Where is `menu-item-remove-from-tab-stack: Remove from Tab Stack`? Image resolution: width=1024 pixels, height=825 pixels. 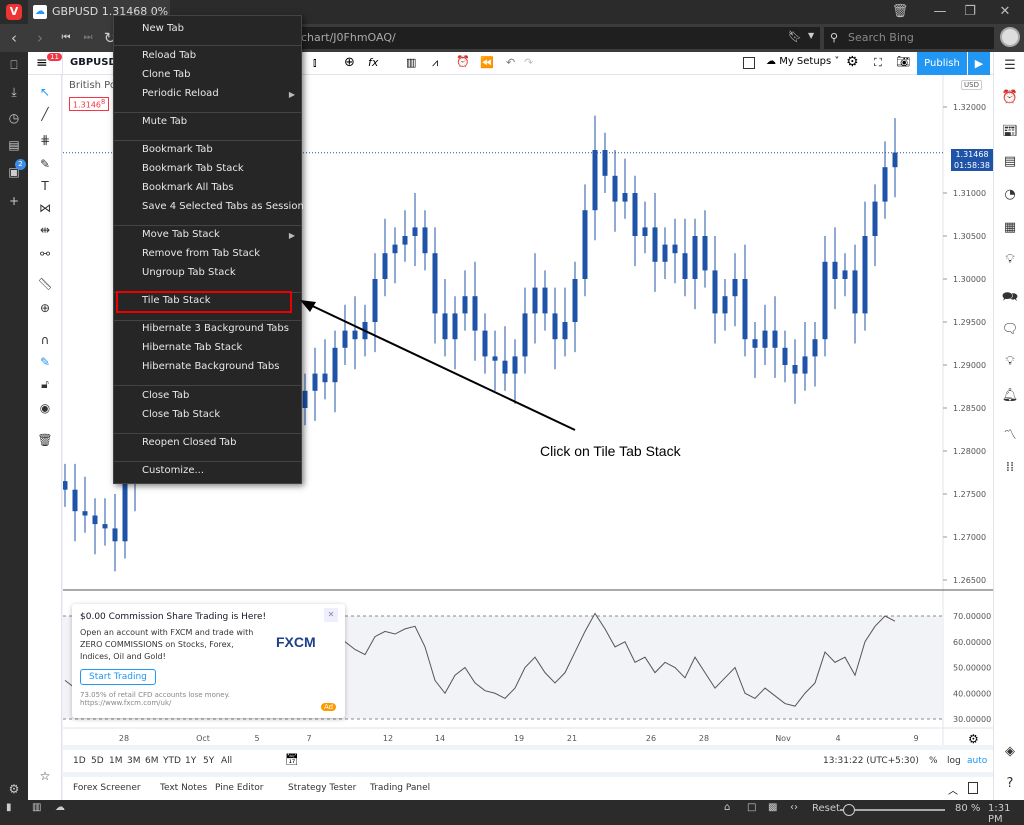 menu-item-remove-from-tab-stack: Remove from Tab Stack is located at coordinates (201, 253).